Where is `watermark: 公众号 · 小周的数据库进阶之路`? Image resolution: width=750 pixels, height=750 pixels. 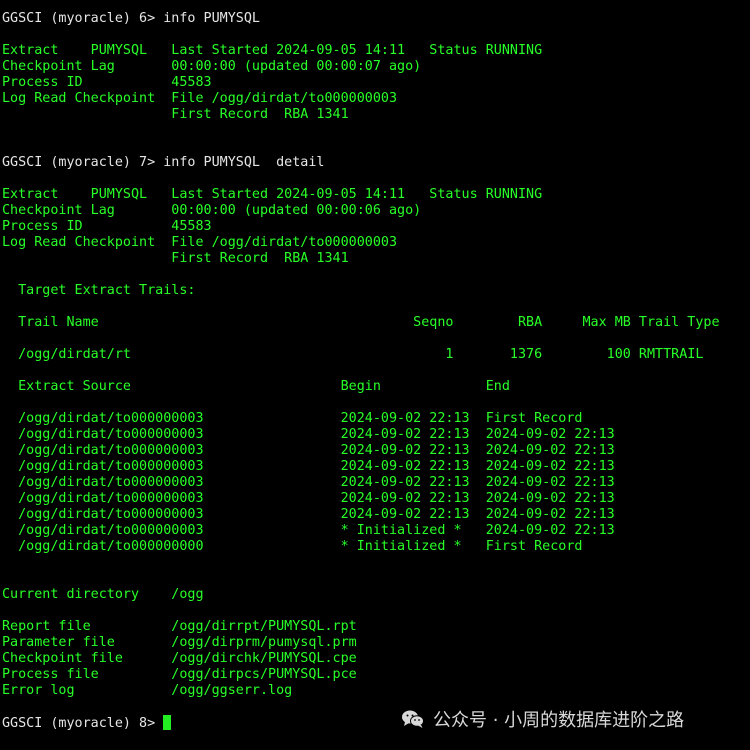
watermark: 公众号 · 小周的数据库进阶之路 is located at coordinates (542, 719).